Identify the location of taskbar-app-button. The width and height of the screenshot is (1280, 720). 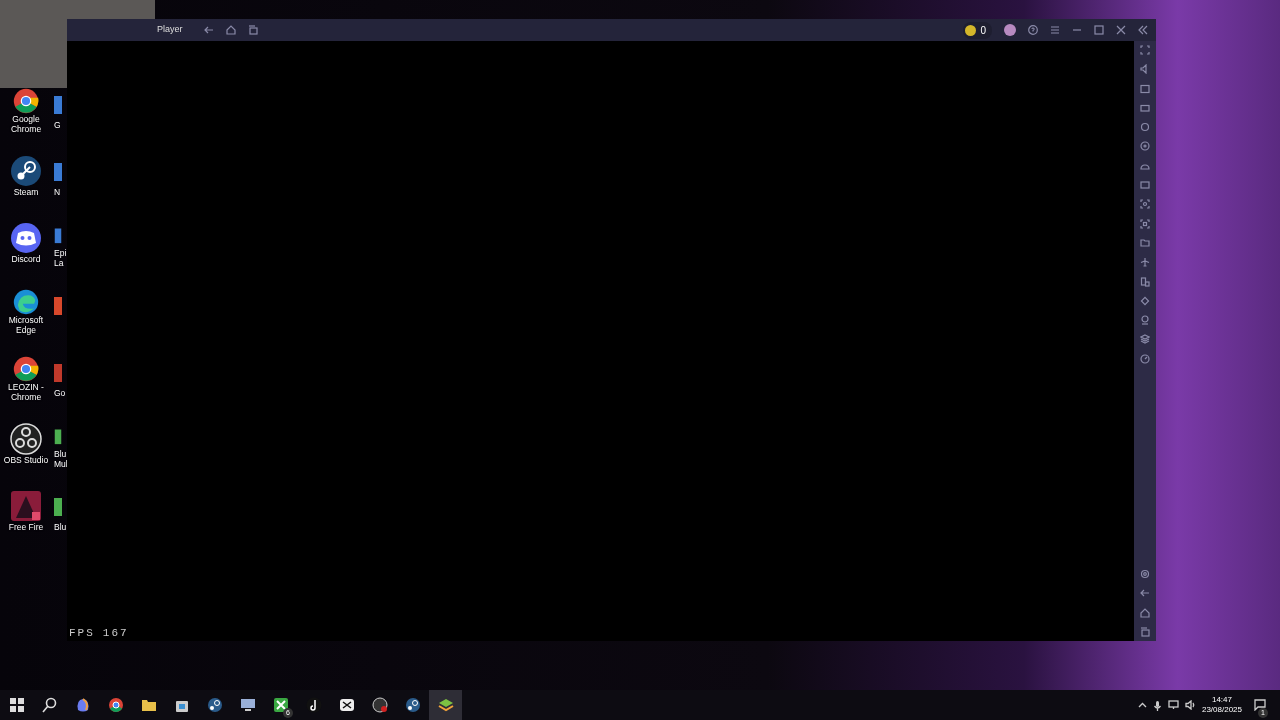
(445, 705).